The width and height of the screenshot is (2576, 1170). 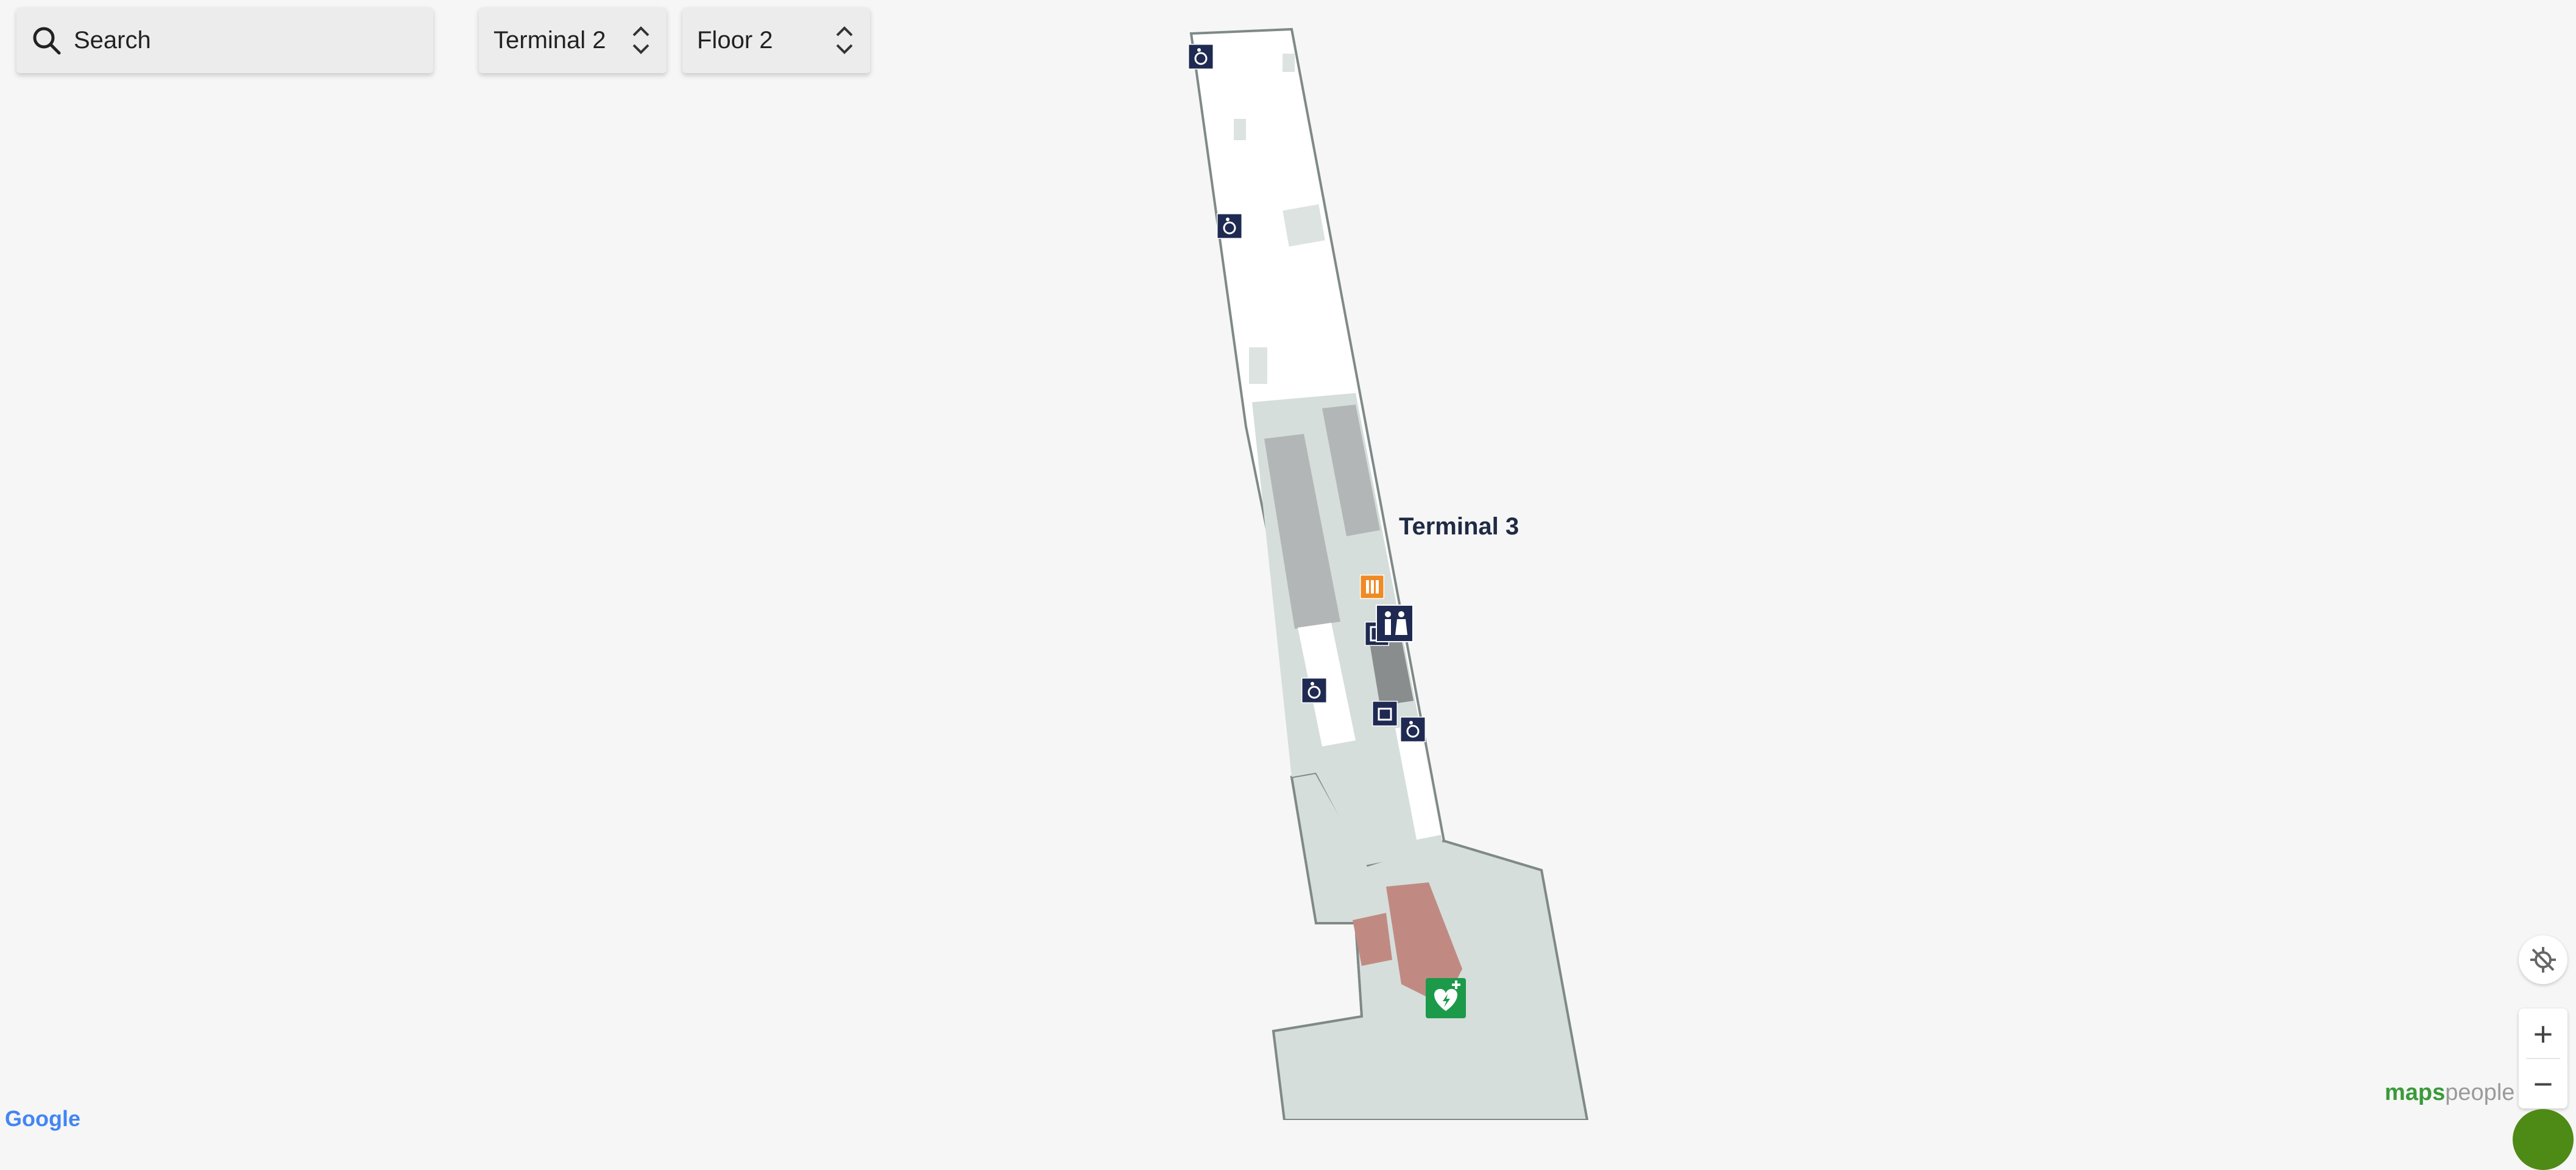 I want to click on floor-plan, so click(x=1389, y=574).